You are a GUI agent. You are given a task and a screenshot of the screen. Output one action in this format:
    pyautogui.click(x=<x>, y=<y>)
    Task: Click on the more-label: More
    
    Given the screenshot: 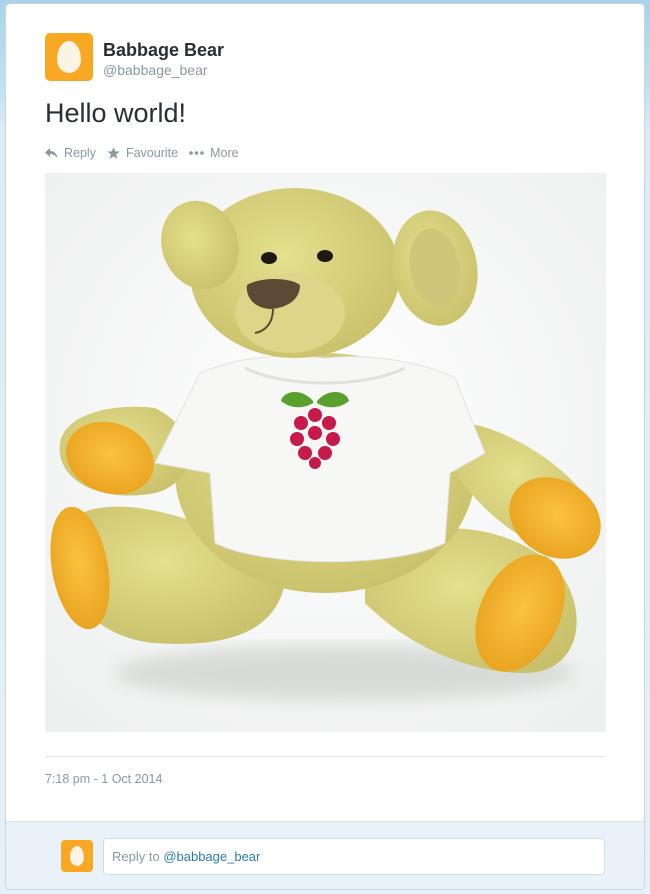 What is the action you would take?
    pyautogui.click(x=224, y=153)
    